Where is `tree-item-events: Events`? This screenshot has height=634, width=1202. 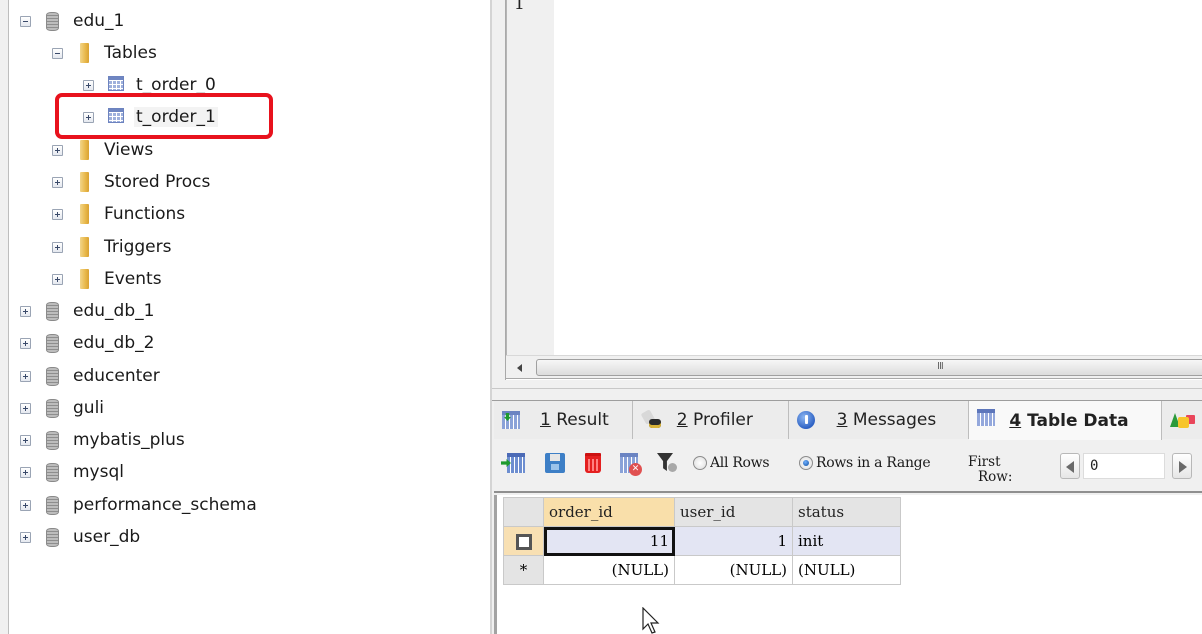 tree-item-events: Events is located at coordinates (108, 279).